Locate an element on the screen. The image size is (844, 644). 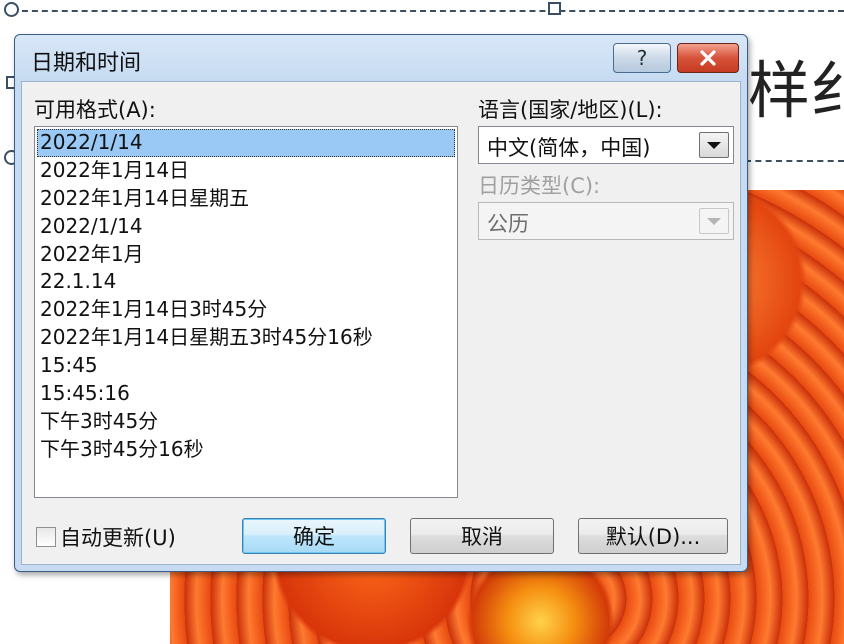
format-list-item: 2022年1月 is located at coordinates (246, 255).